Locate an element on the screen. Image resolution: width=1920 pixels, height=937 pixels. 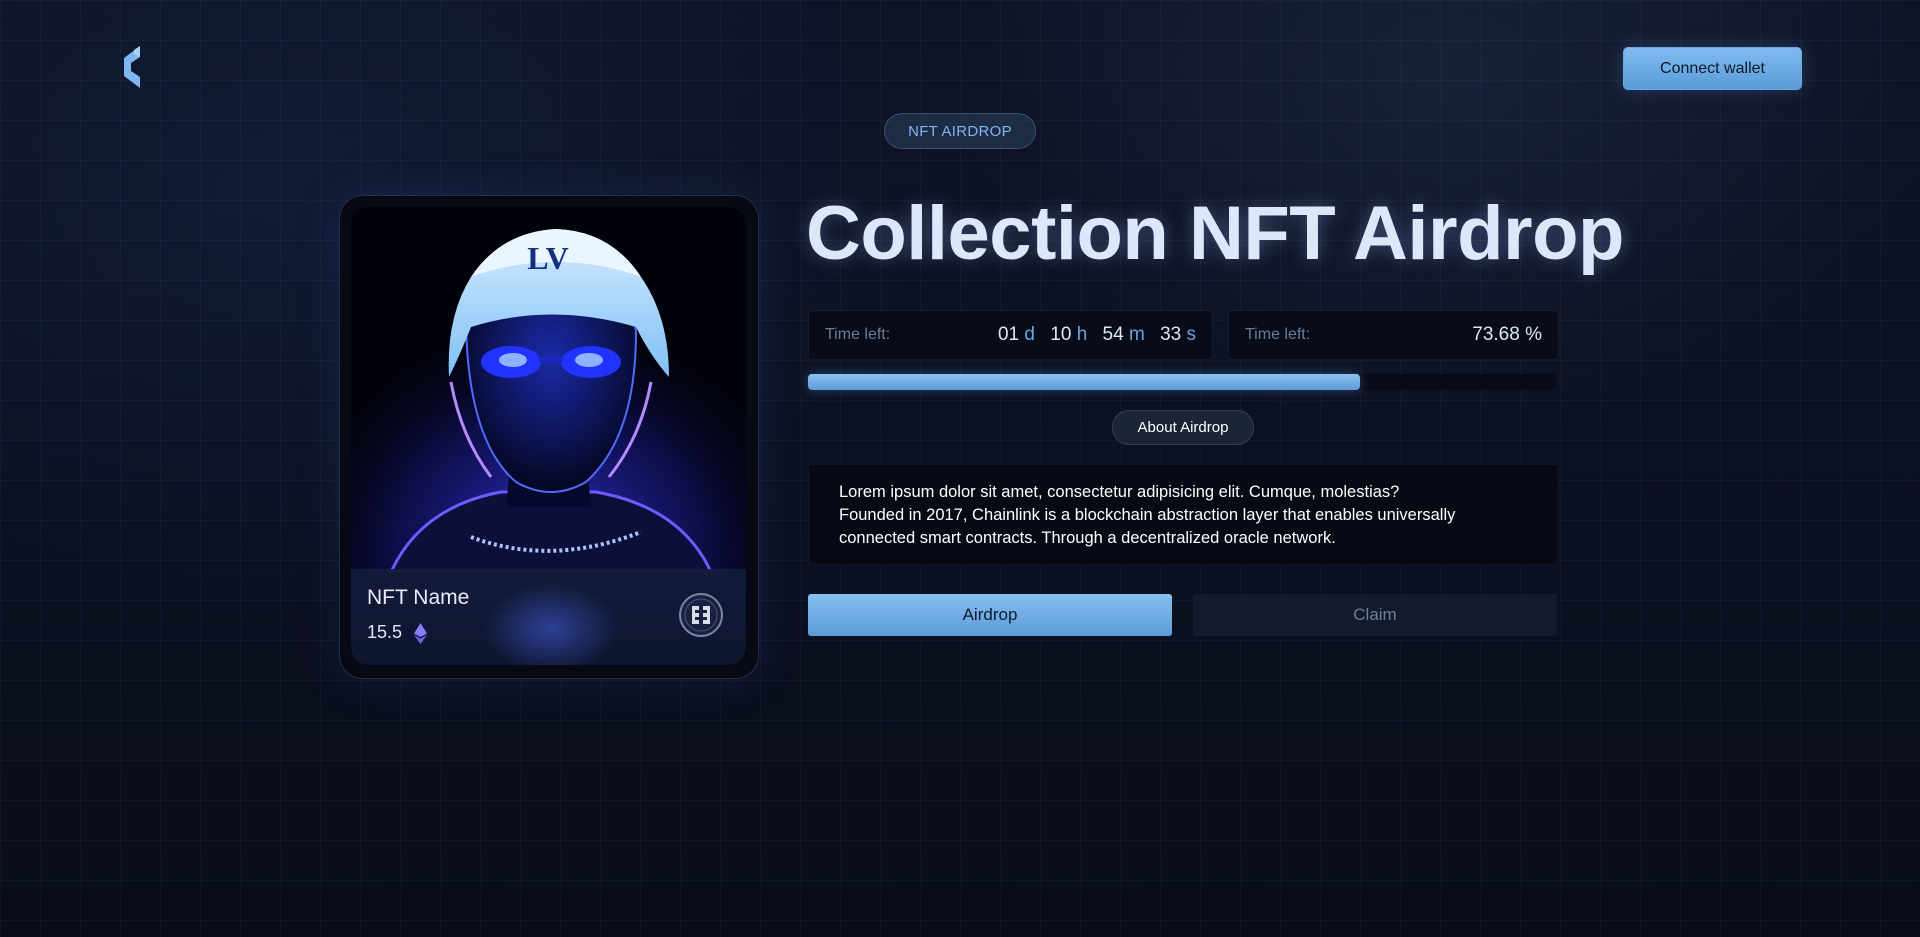
nft-name: NFT Name is located at coordinates (418, 597).